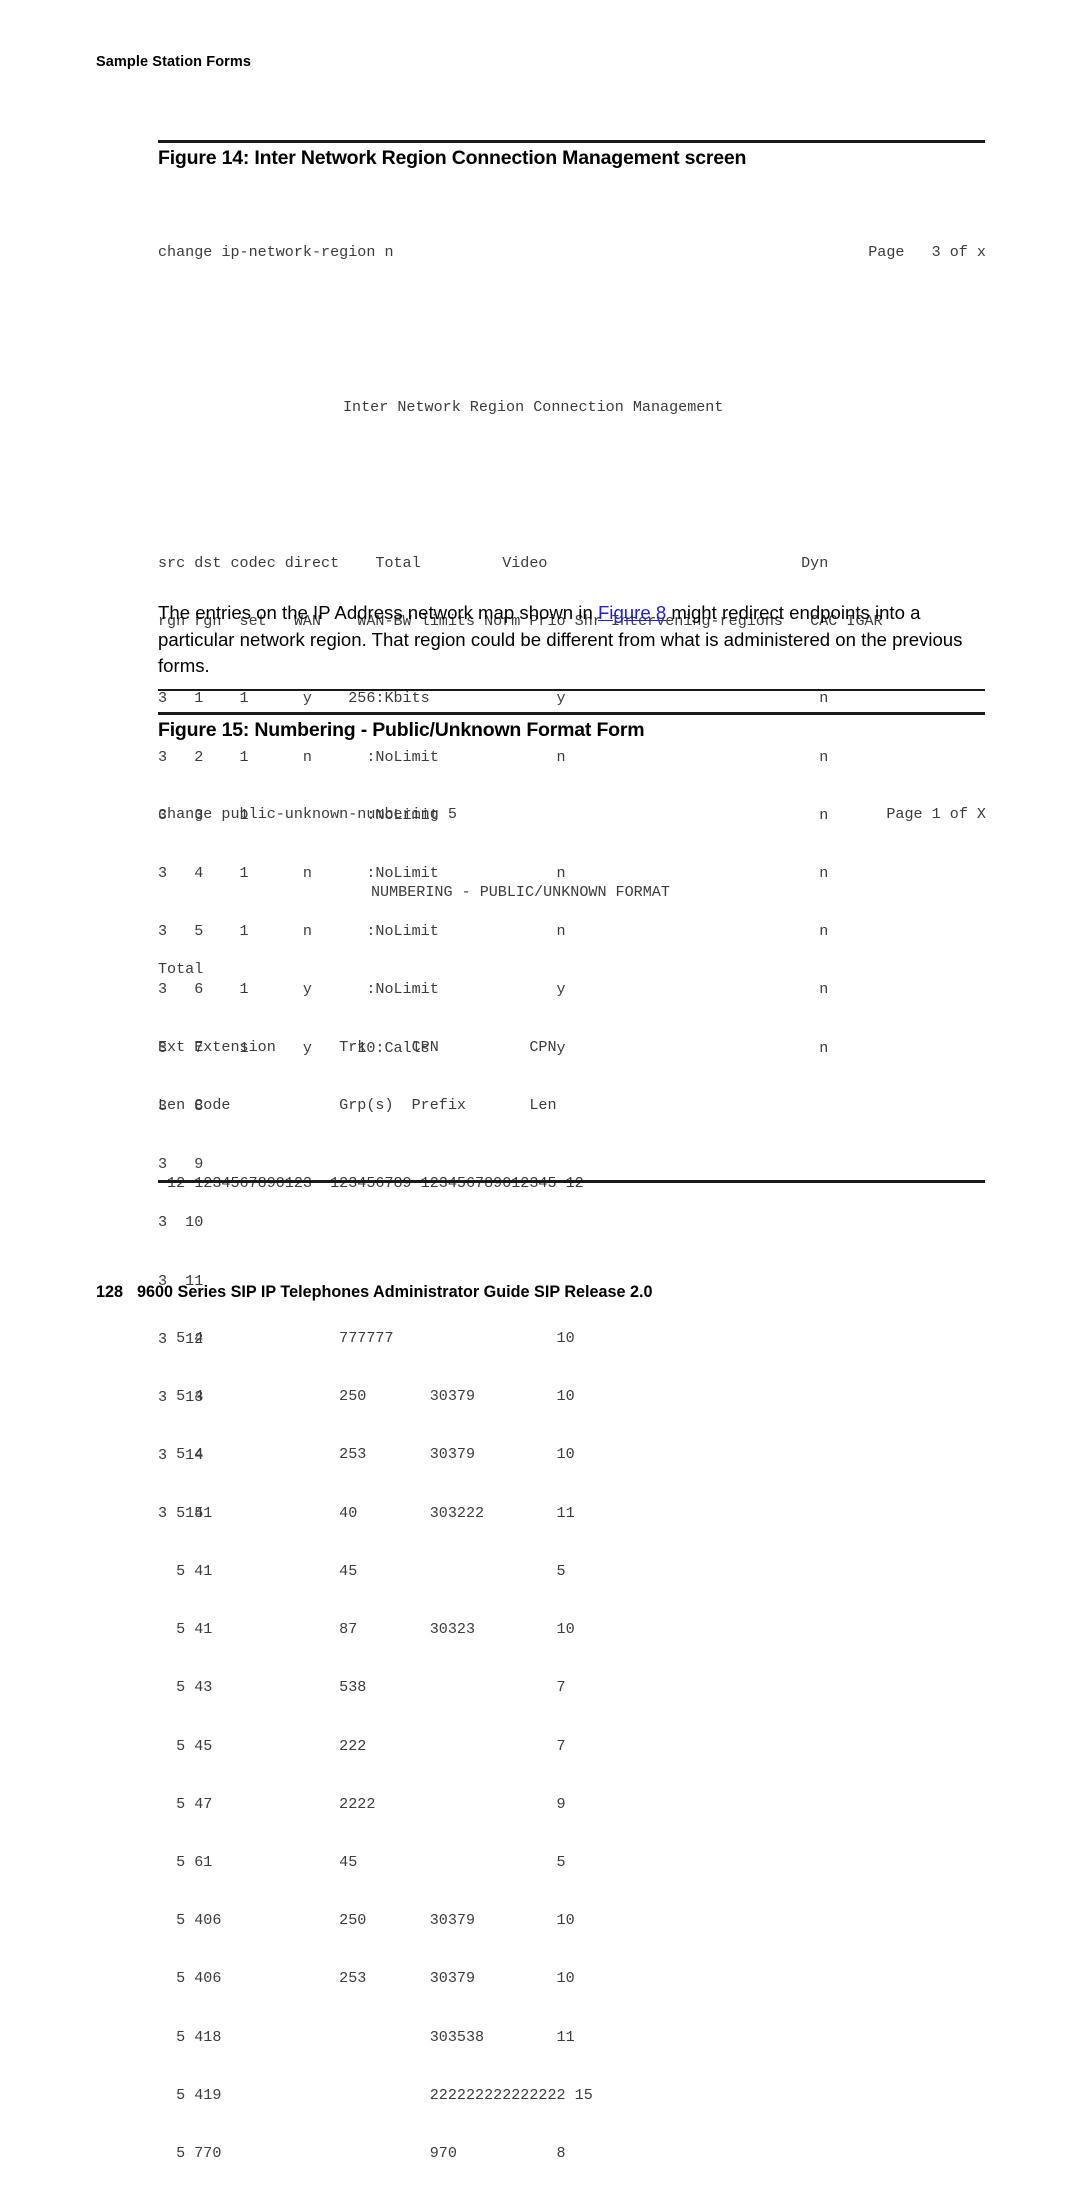 The height and width of the screenshot is (2202, 1080). Describe the element at coordinates (307, 814) in the screenshot. I see `figure15-command: change public-unknown-numbering 5` at that location.